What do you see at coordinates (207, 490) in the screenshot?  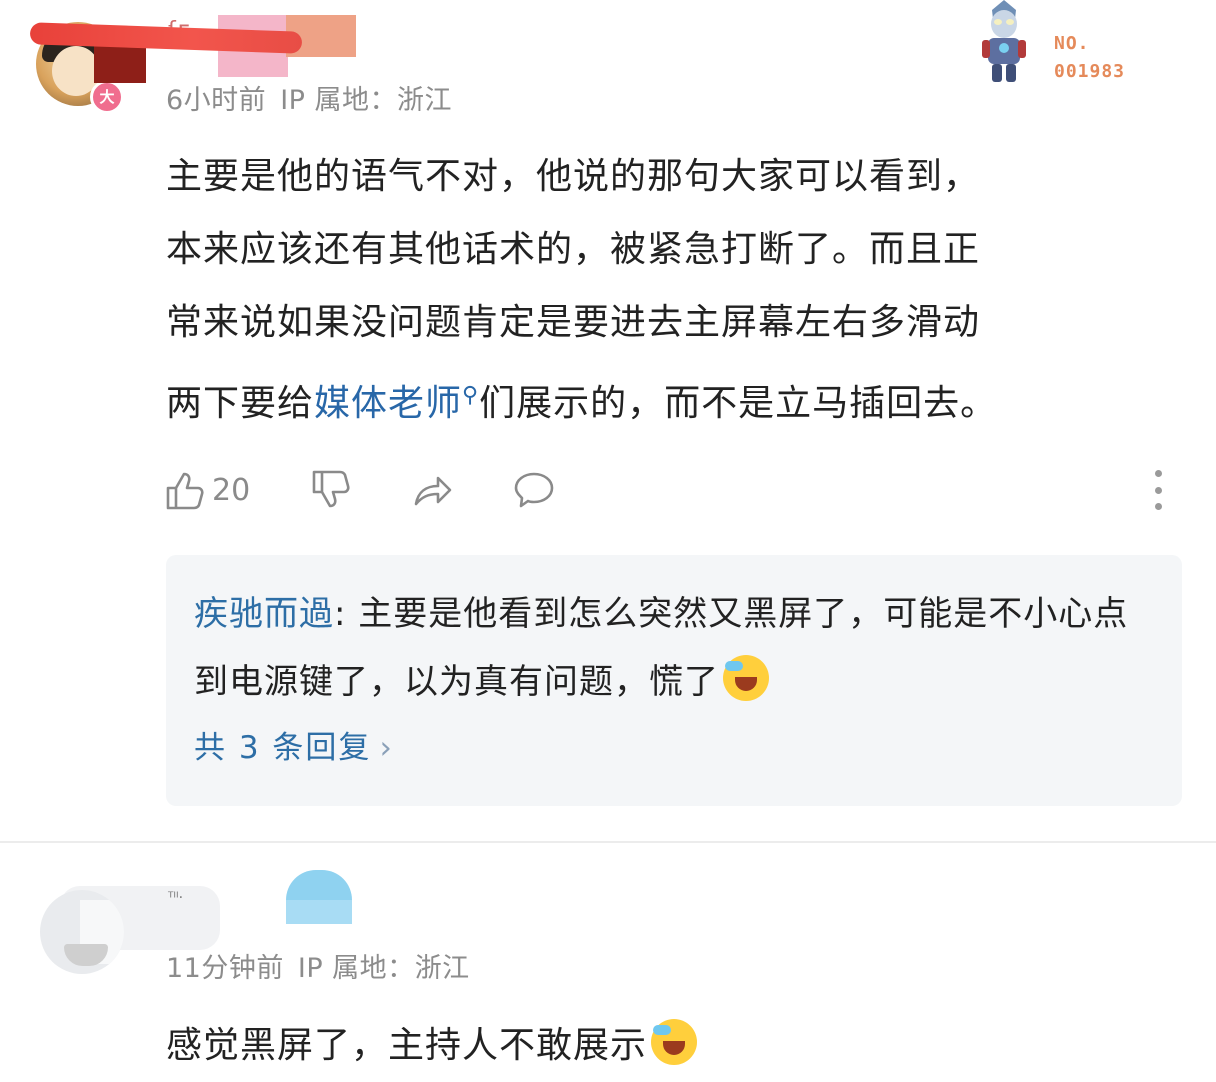 I see `like-button: 20` at bounding box center [207, 490].